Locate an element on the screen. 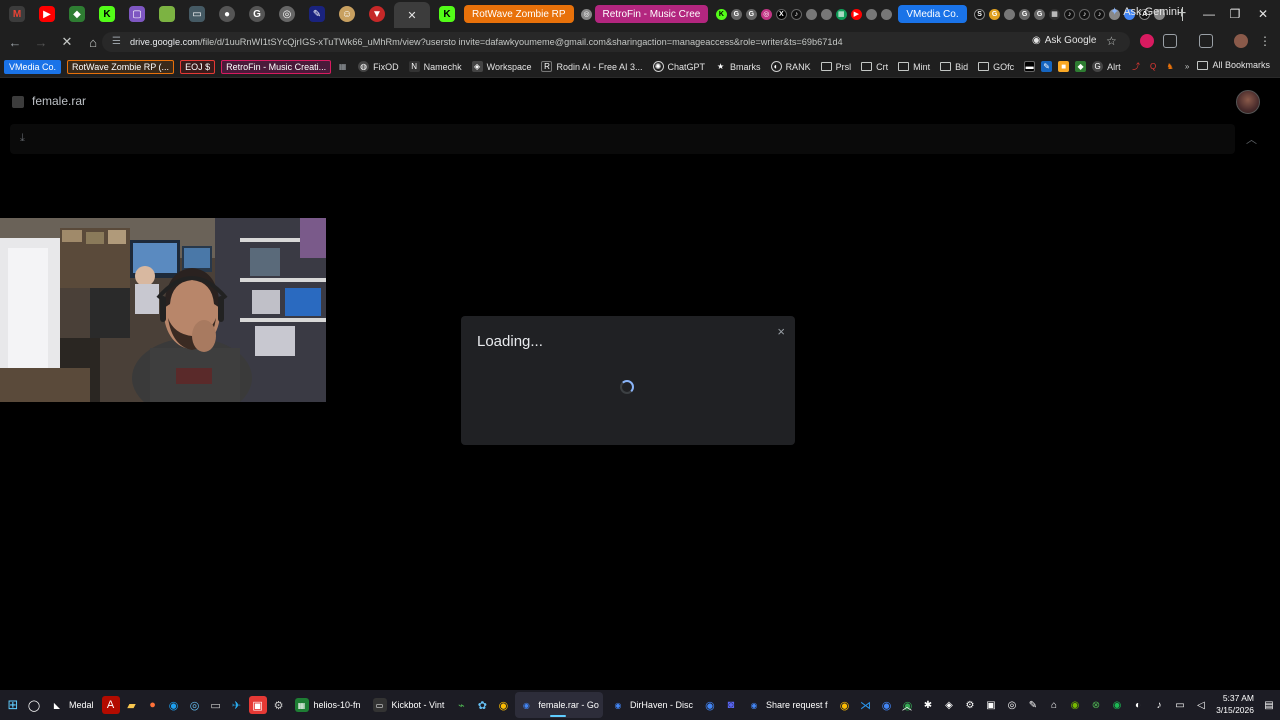 This screenshot has height=720, width=1280. bookmark-vmedia: VMedia Co. is located at coordinates (33, 66).